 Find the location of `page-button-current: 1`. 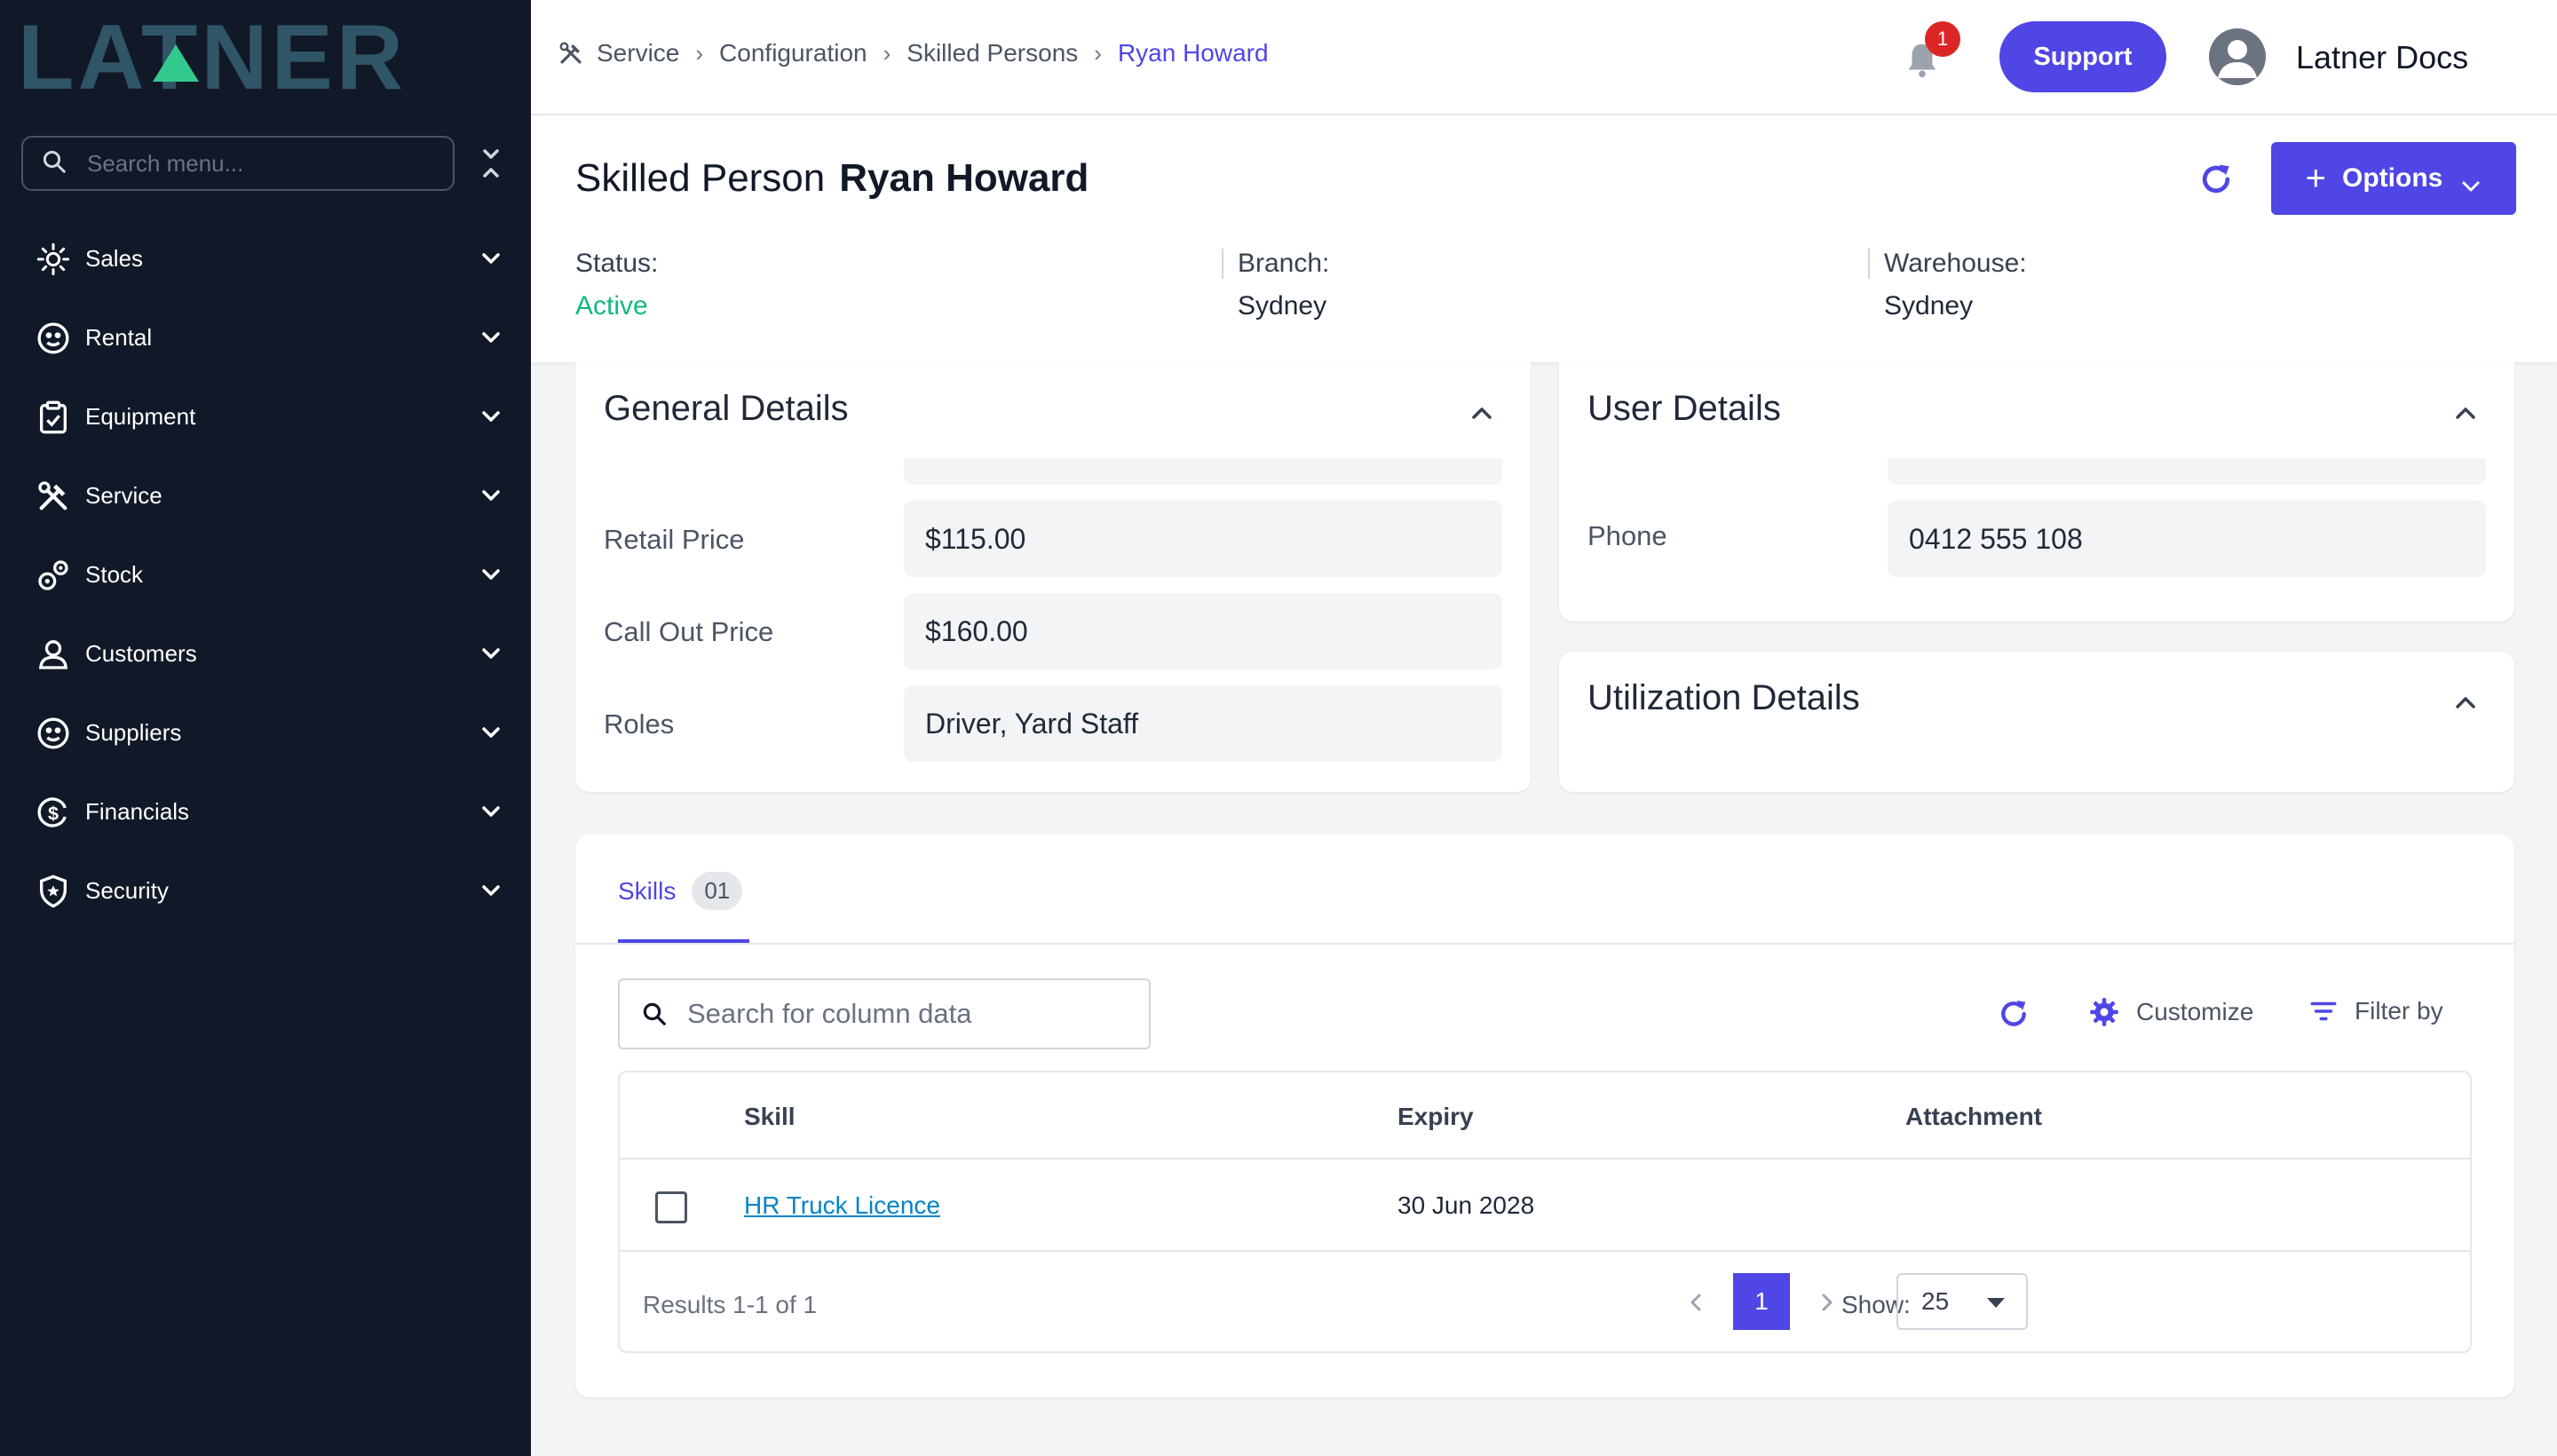

page-button-current: 1 is located at coordinates (1761, 1301).